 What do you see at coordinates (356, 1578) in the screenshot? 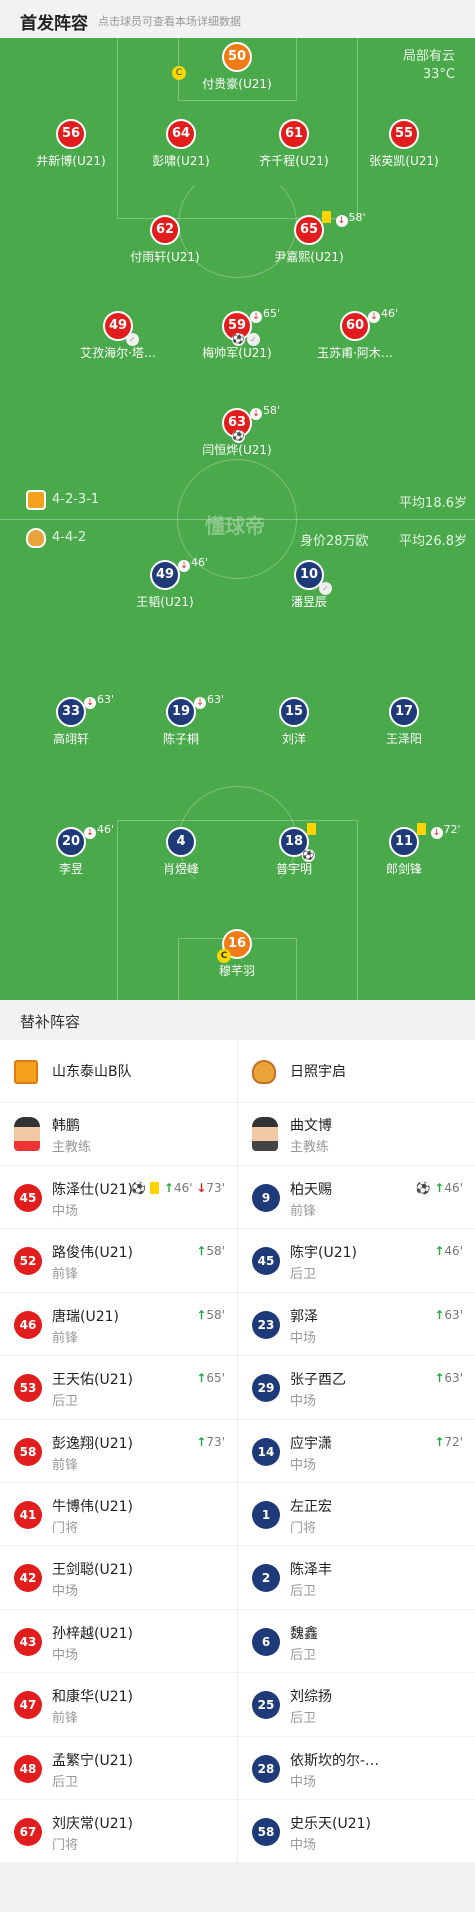
I see `sub-player: 2 陈泽丰 后卫` at bounding box center [356, 1578].